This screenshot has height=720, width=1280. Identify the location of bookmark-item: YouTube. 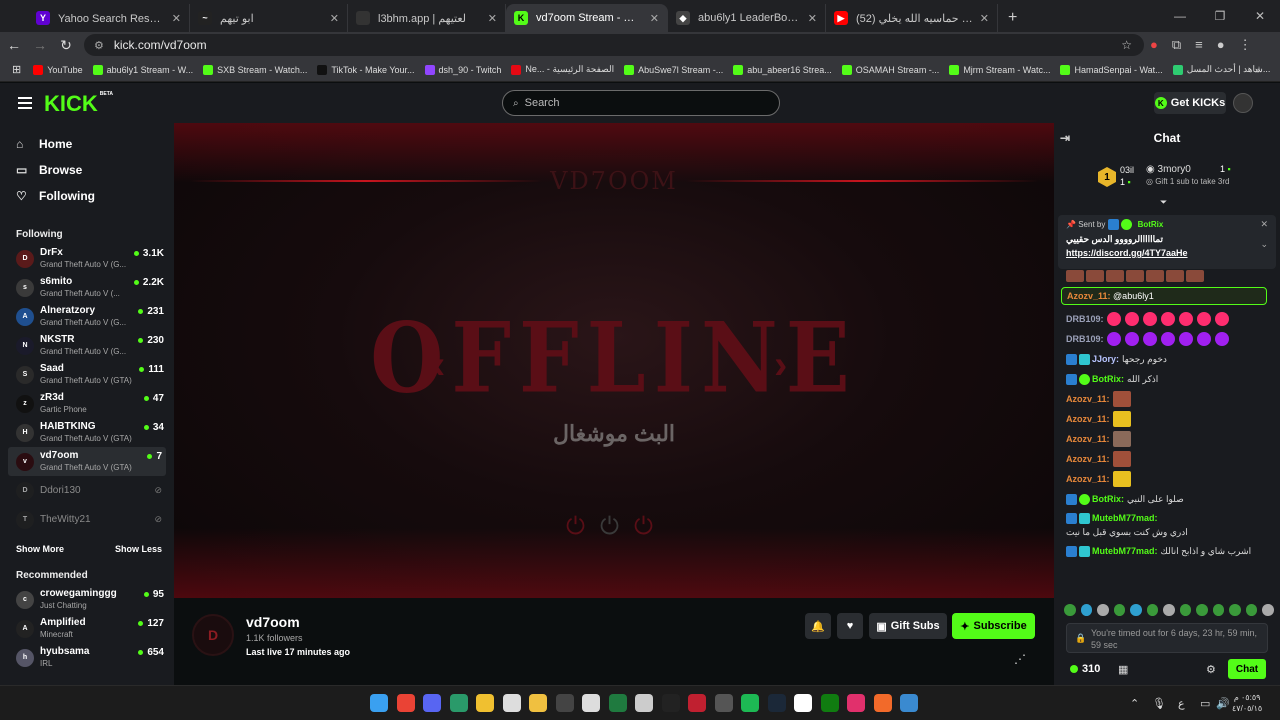
(58, 69).